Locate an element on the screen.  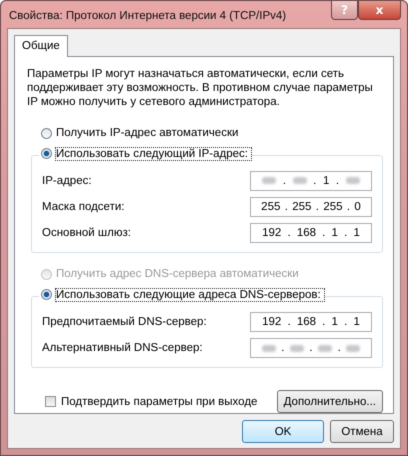
checkbox-label: Подтвердить параметры при выходе is located at coordinates (159, 402).